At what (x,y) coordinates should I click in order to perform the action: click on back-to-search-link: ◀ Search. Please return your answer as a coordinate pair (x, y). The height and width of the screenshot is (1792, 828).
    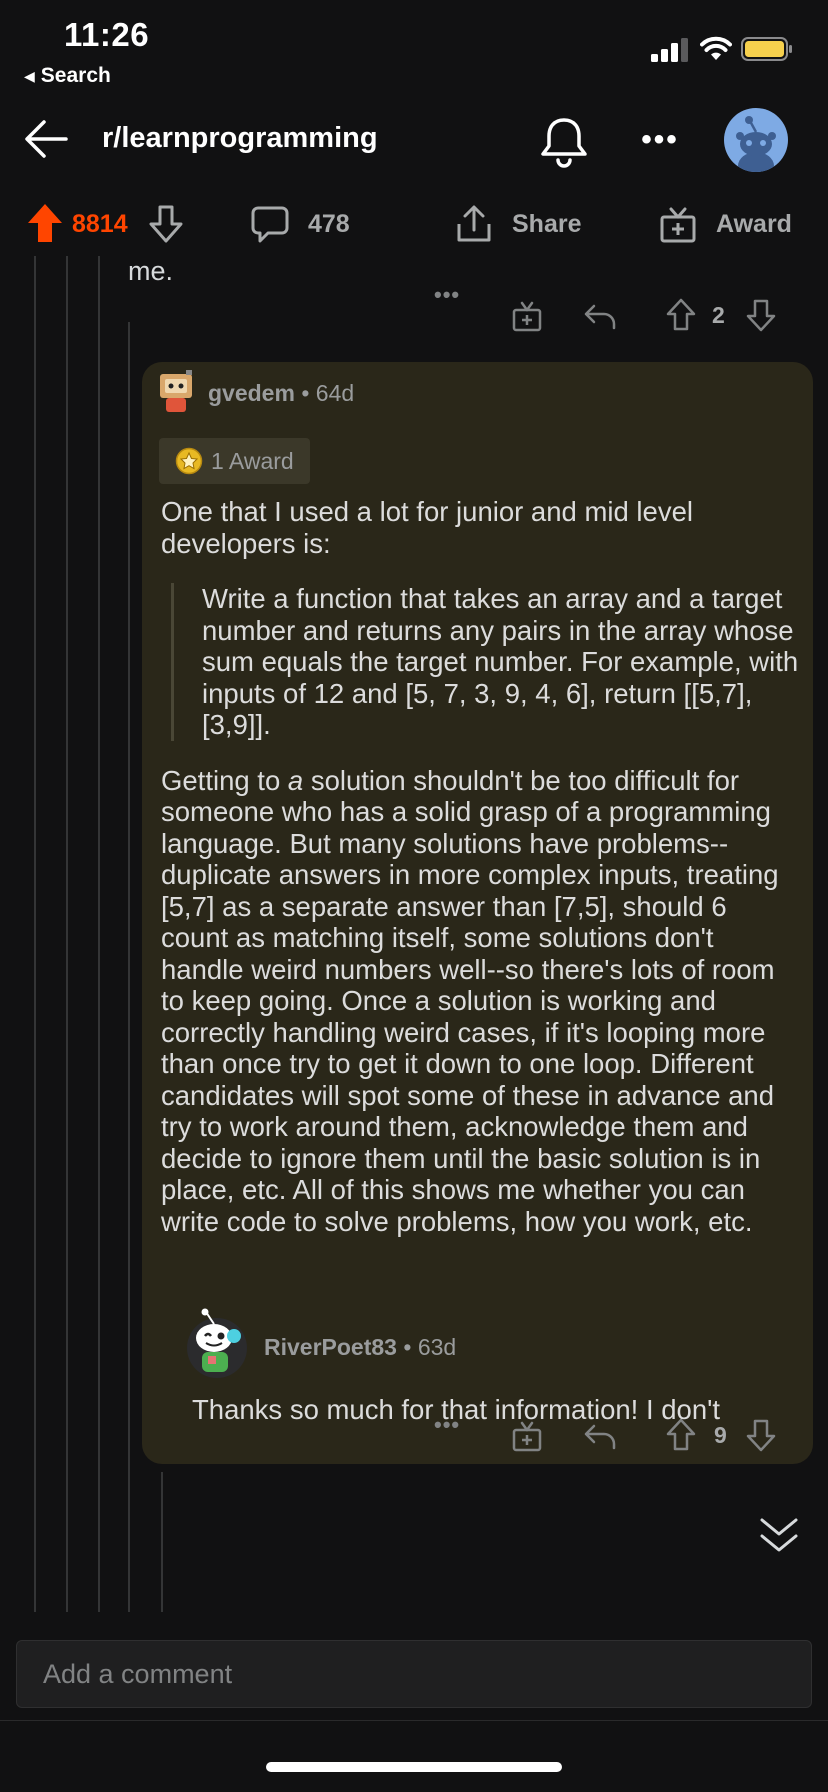
    Looking at the image, I should click on (67, 76).